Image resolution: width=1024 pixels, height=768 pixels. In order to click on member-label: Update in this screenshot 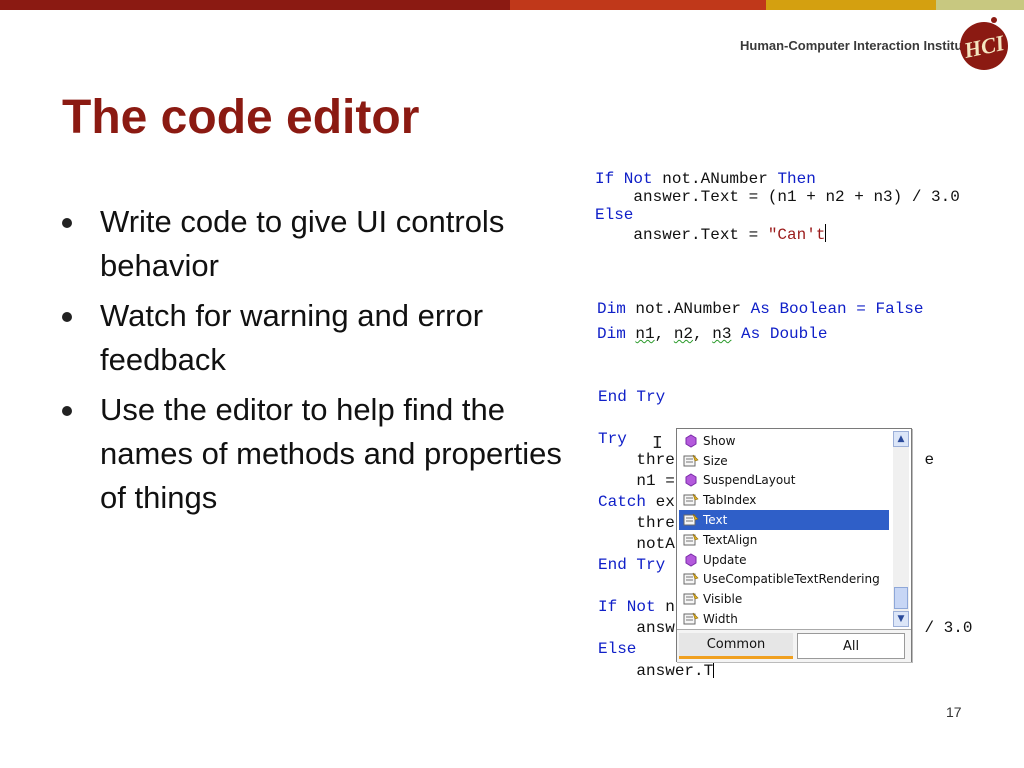, I will do `click(725, 559)`.